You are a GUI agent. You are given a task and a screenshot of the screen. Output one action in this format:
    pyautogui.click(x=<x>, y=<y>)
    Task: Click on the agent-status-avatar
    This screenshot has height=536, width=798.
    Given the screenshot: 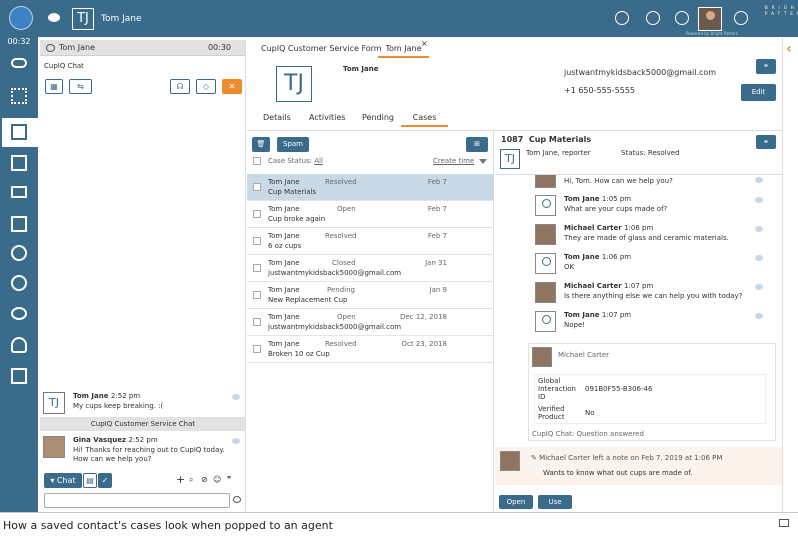 What is the action you would take?
    pyautogui.click(x=21, y=18)
    